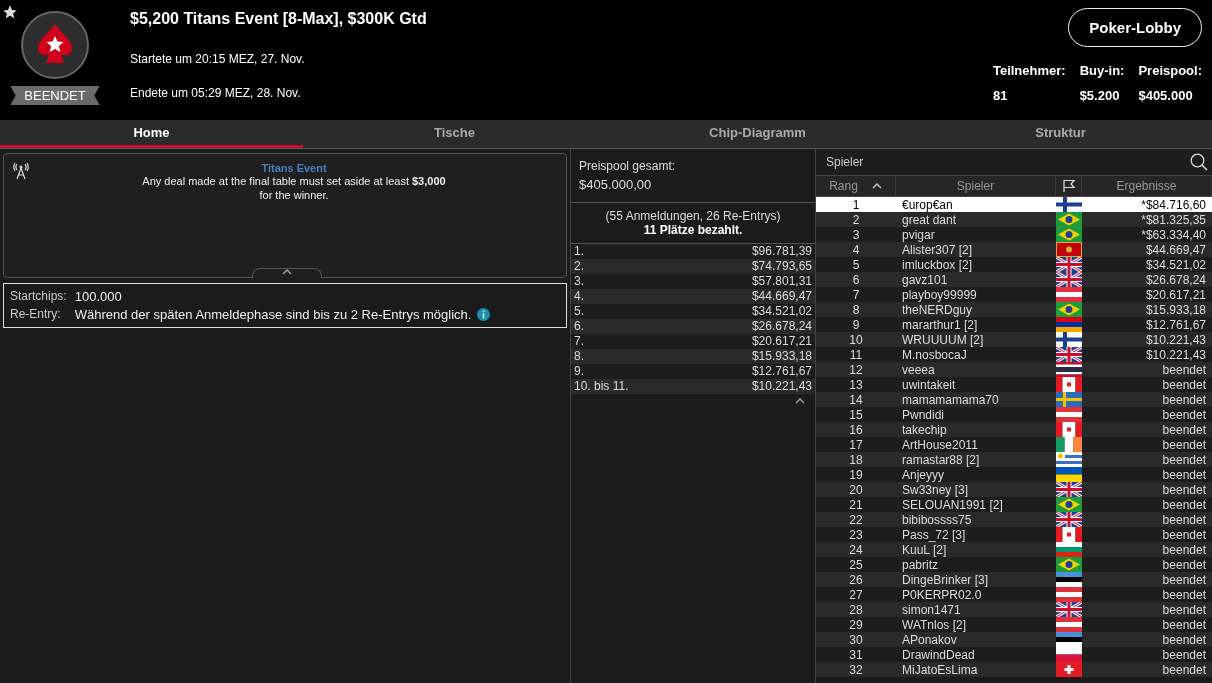  Describe the element at coordinates (1014, 429) in the screenshot. I see `player-row: 16 takechip beendet` at that location.